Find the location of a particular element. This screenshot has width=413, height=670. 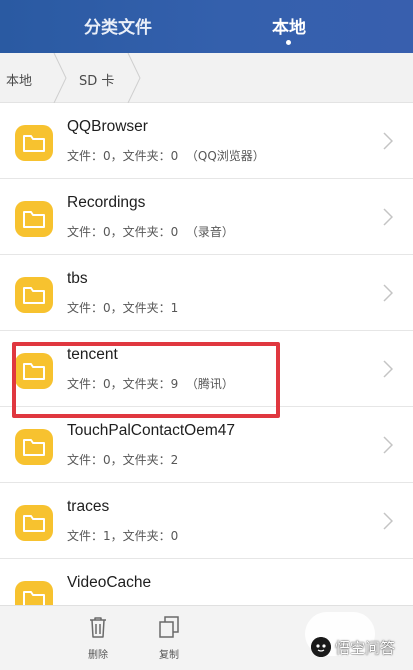

watermark-text: 悟空问答 is located at coordinates (365, 648).